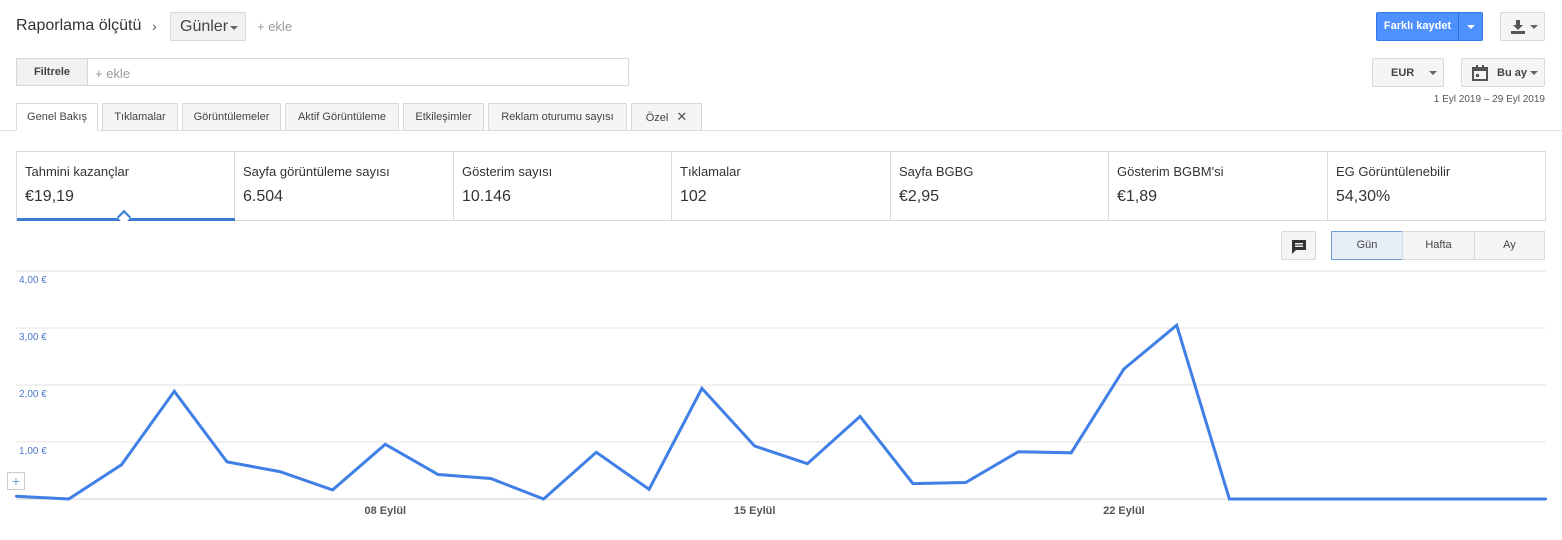  What do you see at coordinates (316, 171) in the screenshot?
I see `scorecard-label: Sayfa görüntüleme sayısı` at bounding box center [316, 171].